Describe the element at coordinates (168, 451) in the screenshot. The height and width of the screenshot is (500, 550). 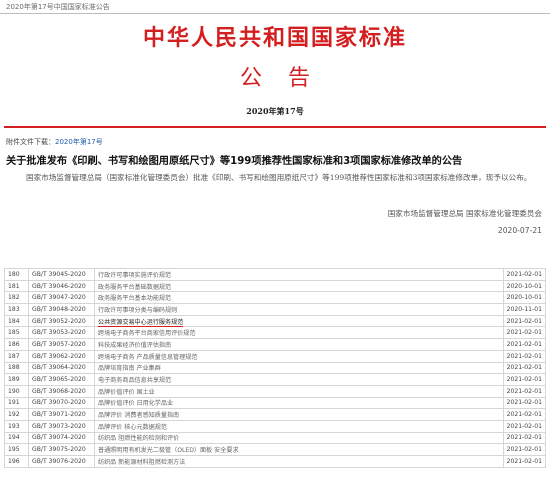
I see `standard-name-text: 普通照明用有机发光二极管（OLED）面板 安全要求` at that location.